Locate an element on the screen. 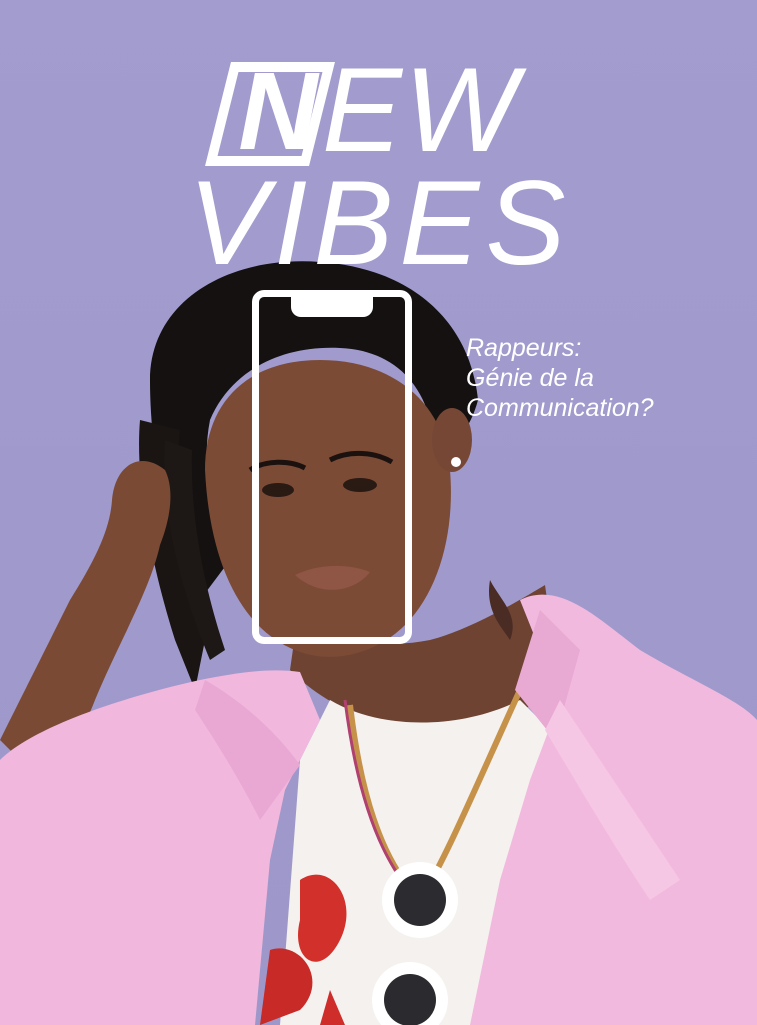  headline-line-1: Rappeurs: is located at coordinates (524, 348).